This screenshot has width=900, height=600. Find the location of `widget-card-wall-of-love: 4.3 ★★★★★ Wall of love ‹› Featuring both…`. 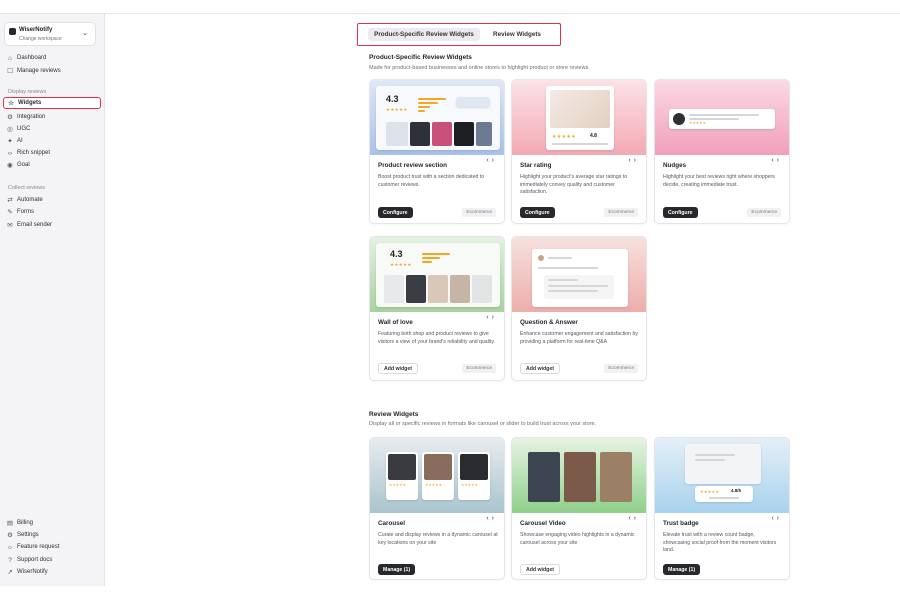

widget-card-wall-of-love: 4.3 ★★★★★ Wall of love ‹› Featuring both… is located at coordinates (437, 308).